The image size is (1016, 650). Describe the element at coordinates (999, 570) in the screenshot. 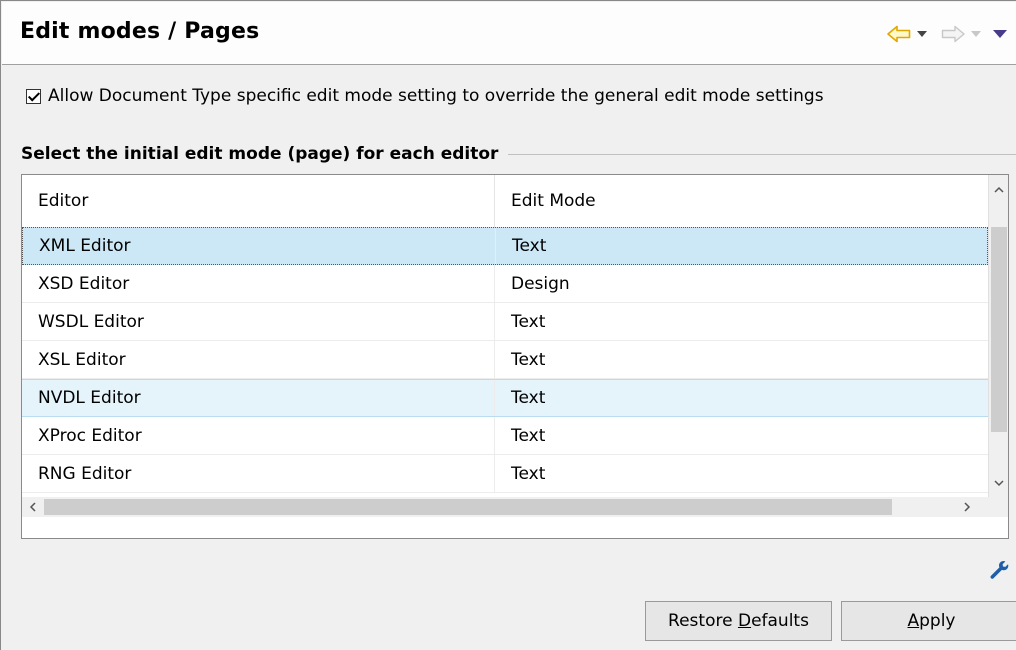

I see `wrench-icon` at that location.